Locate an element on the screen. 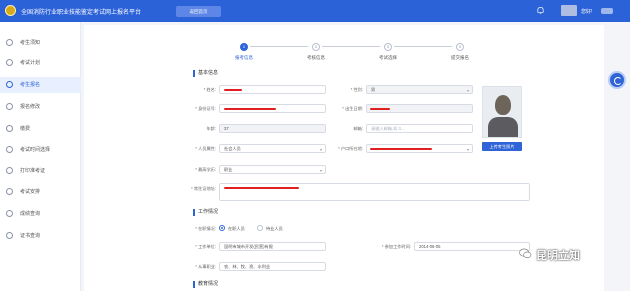 This screenshot has width=630, height=291. gender-label: * 性别: is located at coordinates (356, 89).